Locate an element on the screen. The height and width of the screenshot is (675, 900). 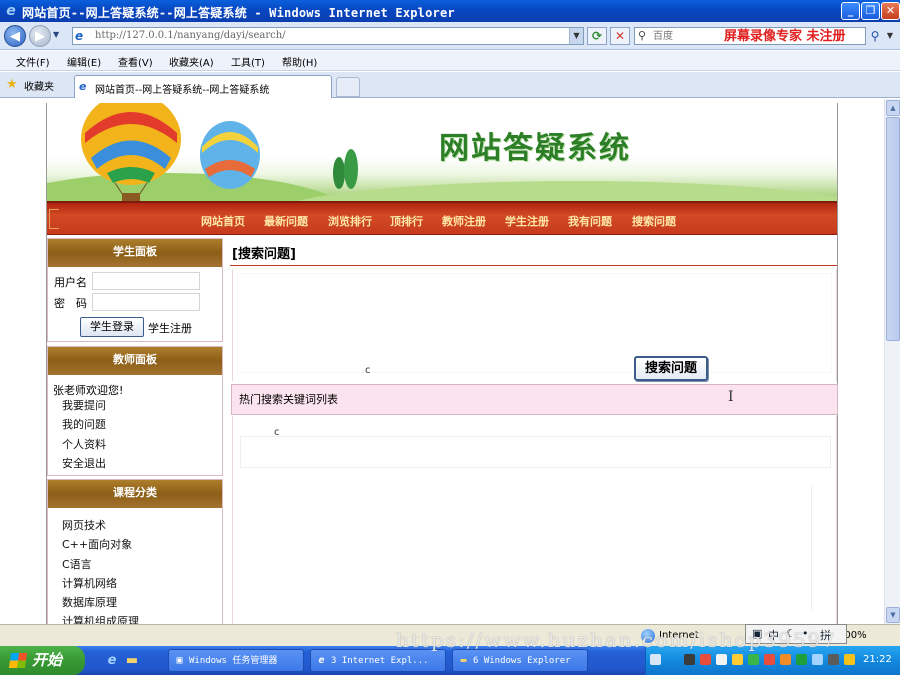
nav-link-latest: 最新问题 is located at coordinates (286, 221).